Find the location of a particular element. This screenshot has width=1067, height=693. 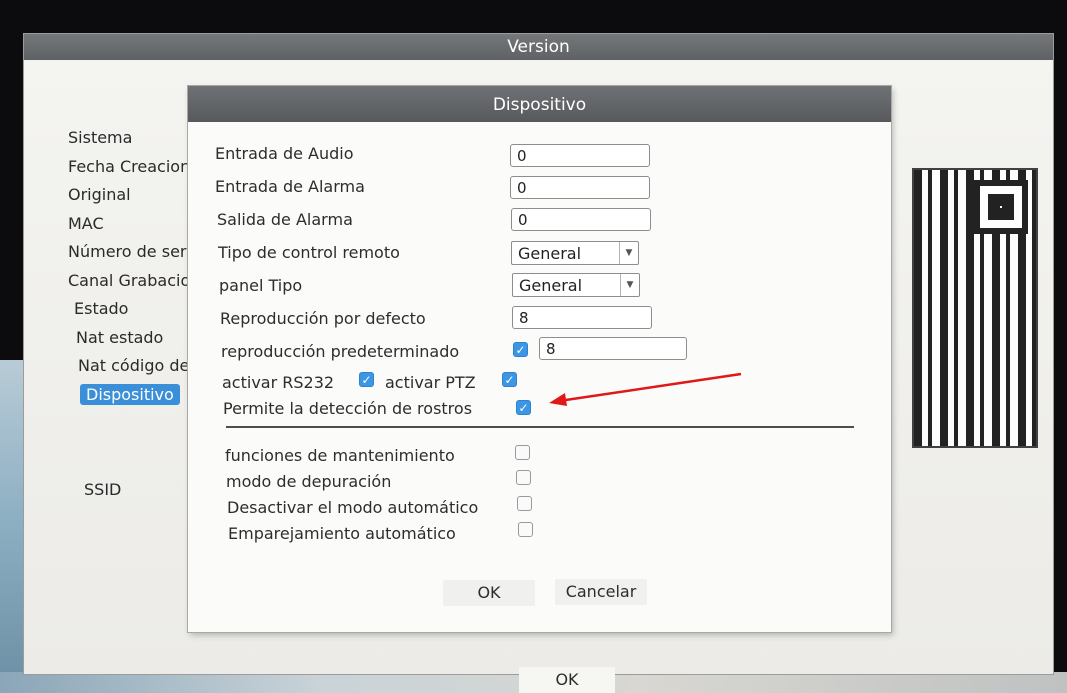

default-playback-label: Reproducción por defecto is located at coordinates (323, 318).